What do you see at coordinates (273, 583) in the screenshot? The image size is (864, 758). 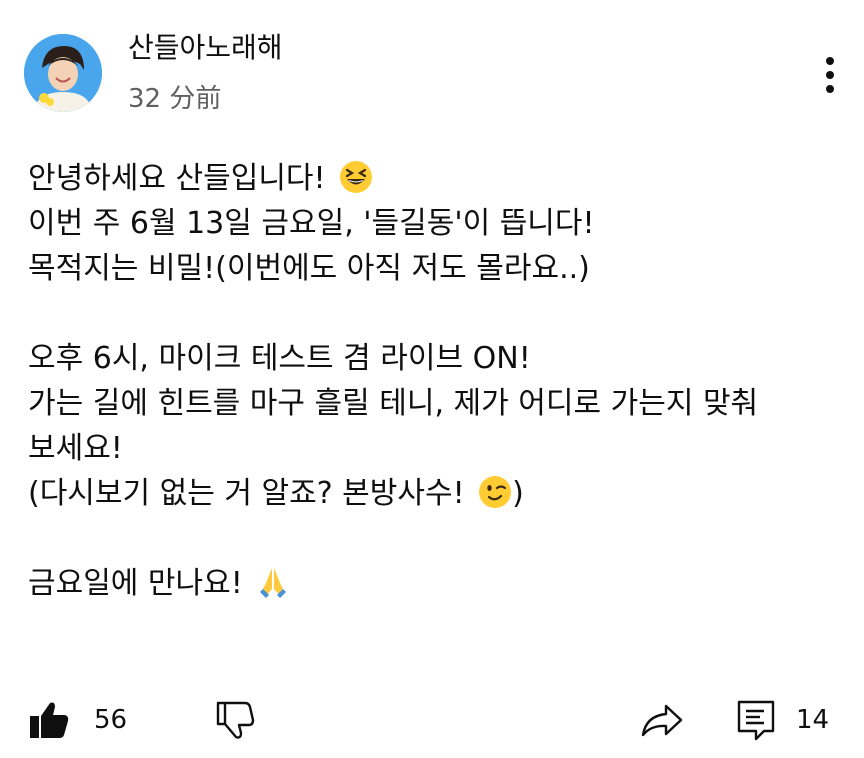 I see `folded-hands-emoji` at bounding box center [273, 583].